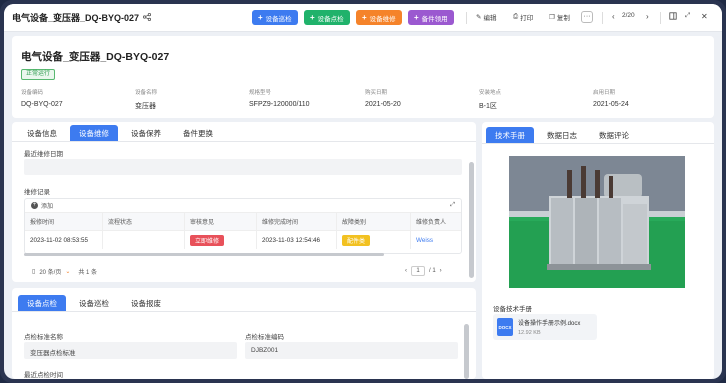 The width and height of the screenshot is (726, 383). What do you see at coordinates (490, 93) in the screenshot?
I see `field-label: 安装地点` at bounding box center [490, 93].